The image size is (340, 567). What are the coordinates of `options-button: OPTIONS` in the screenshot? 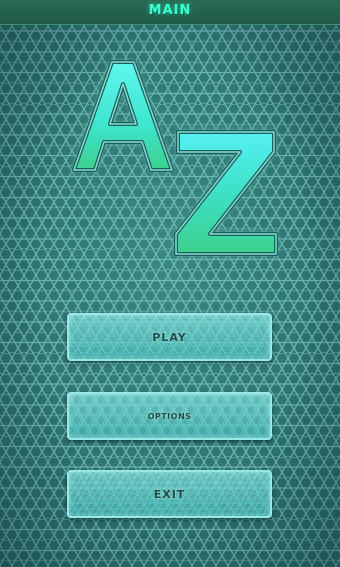 It's located at (169, 416).